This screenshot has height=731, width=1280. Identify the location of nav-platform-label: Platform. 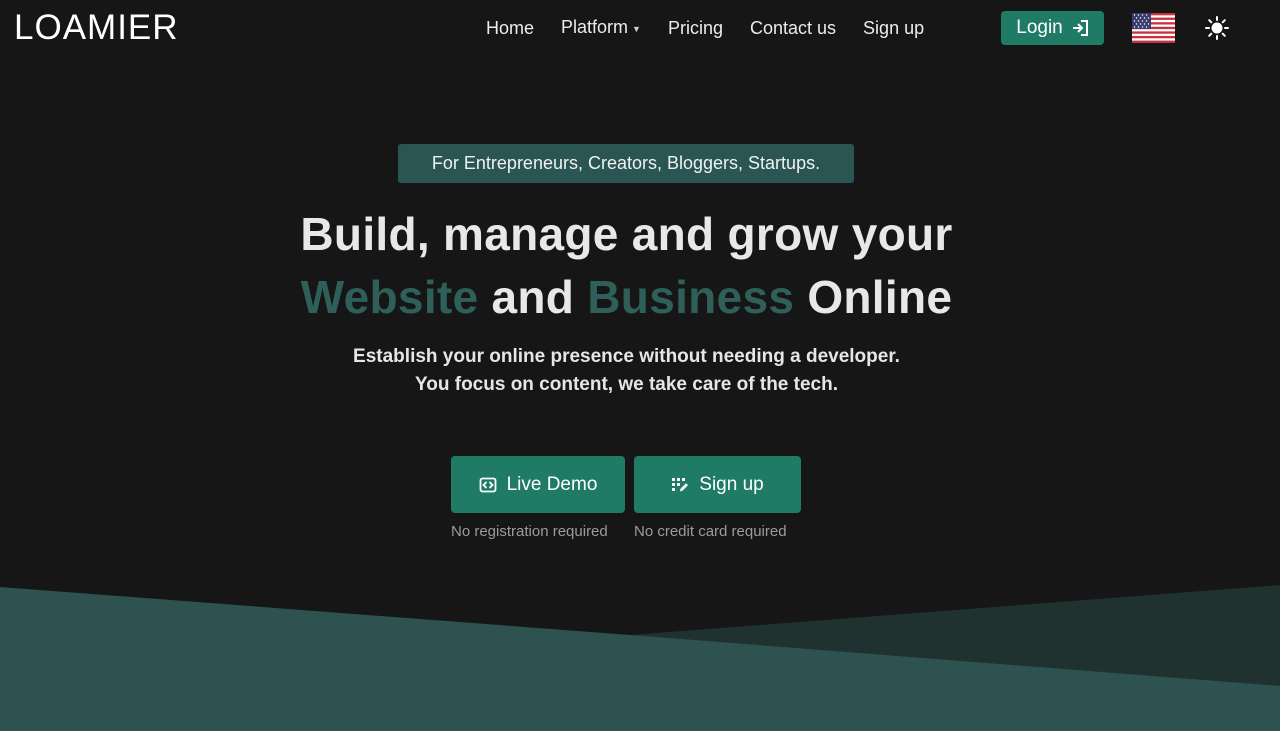
(595, 27).